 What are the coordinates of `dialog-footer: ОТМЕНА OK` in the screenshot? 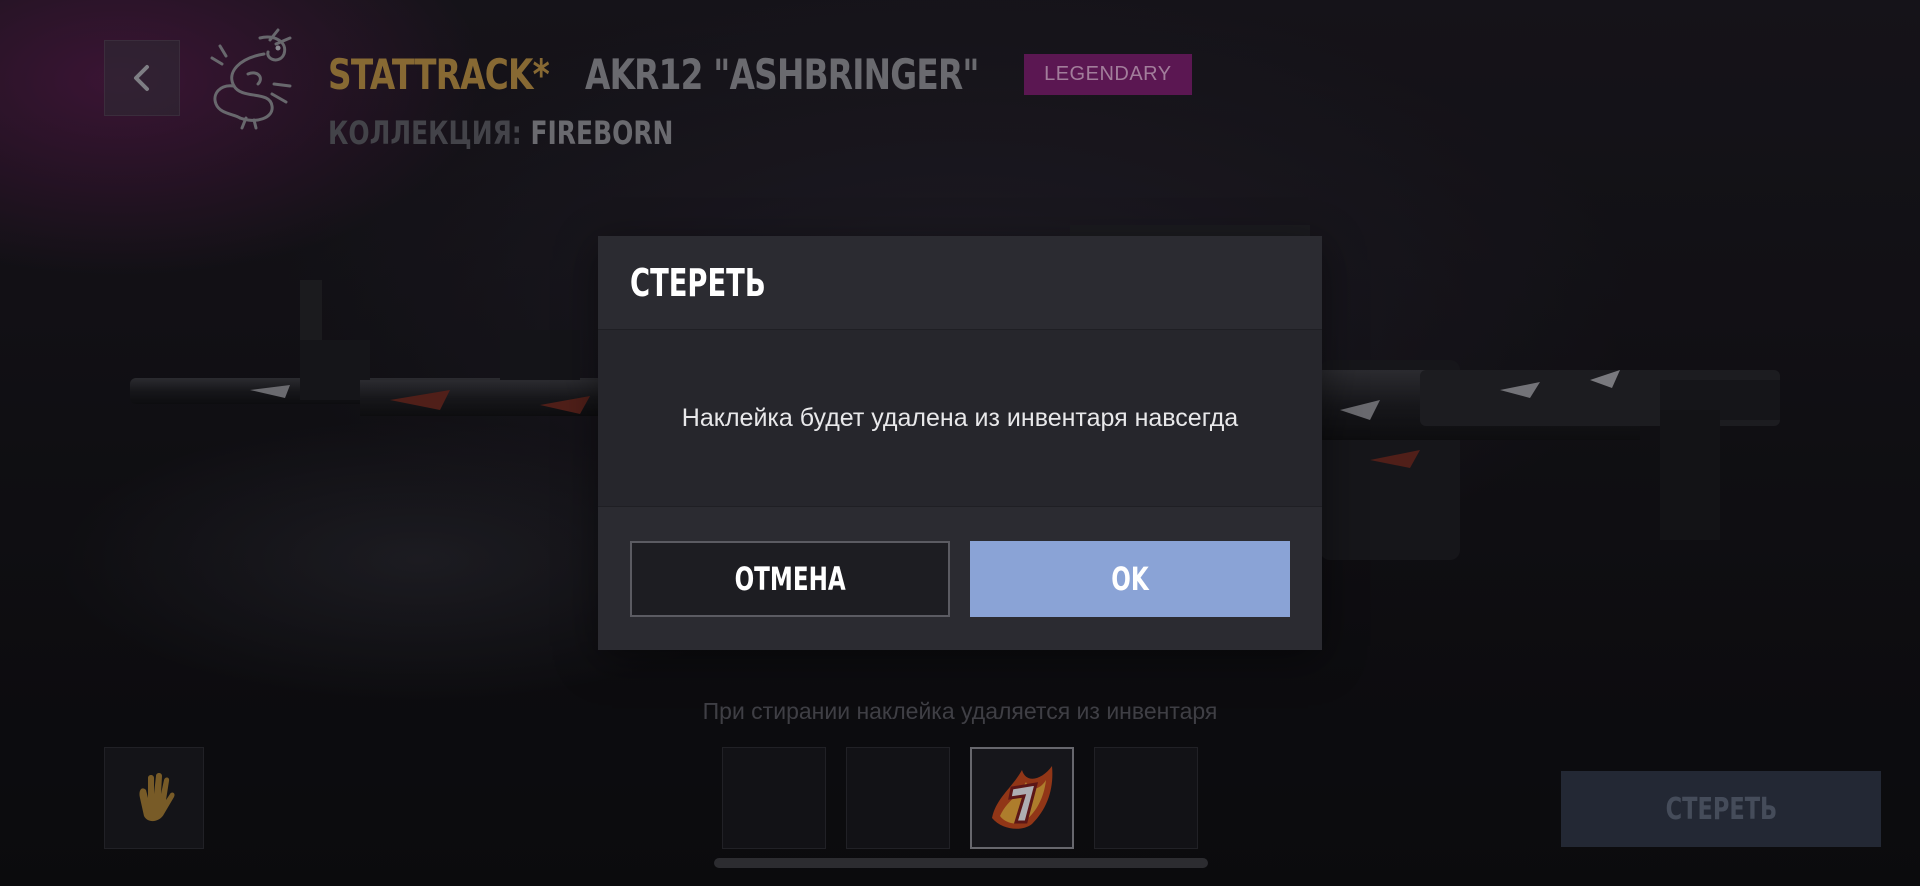 It's located at (960, 578).